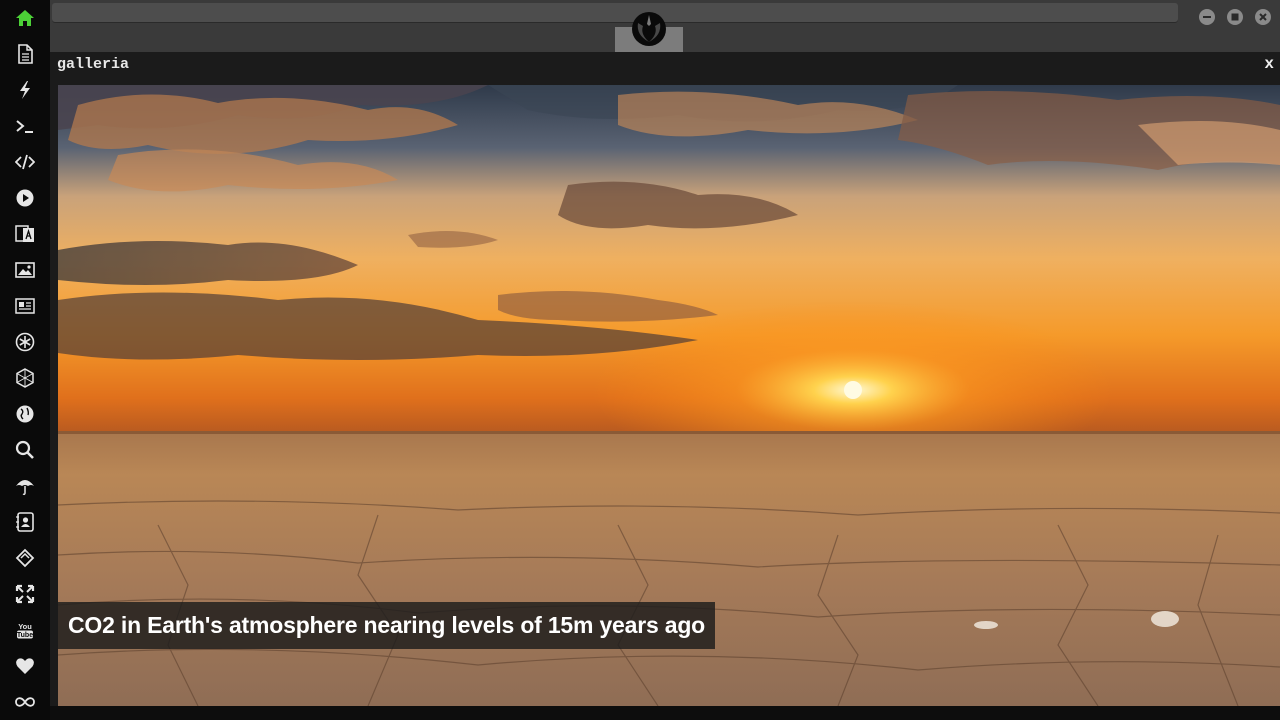 The image size is (1280, 720). I want to click on play-icon, so click(25, 198).